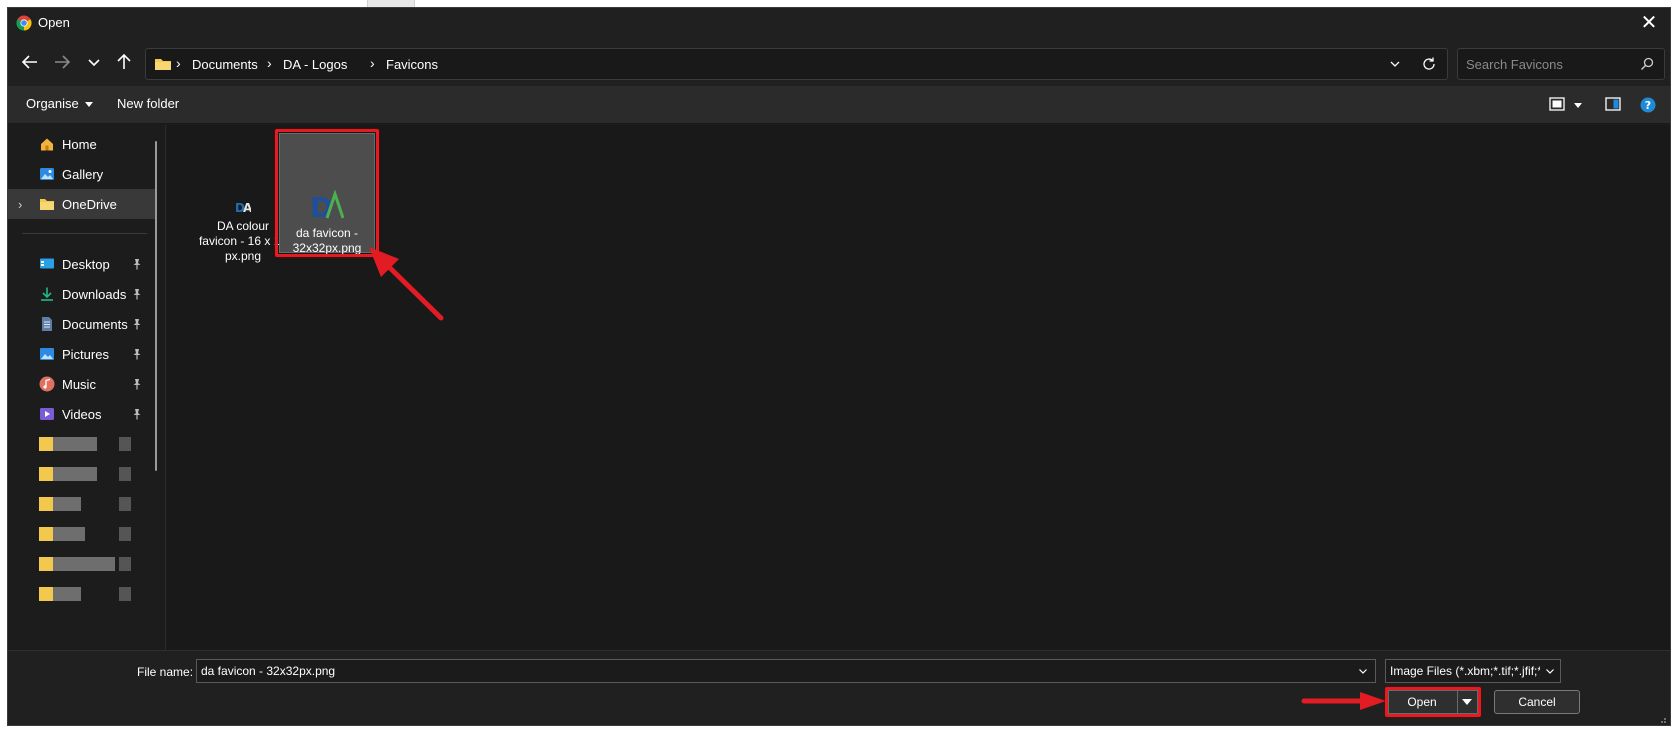 This screenshot has height=731, width=1679. I want to click on refresh-icon, so click(1429, 64).